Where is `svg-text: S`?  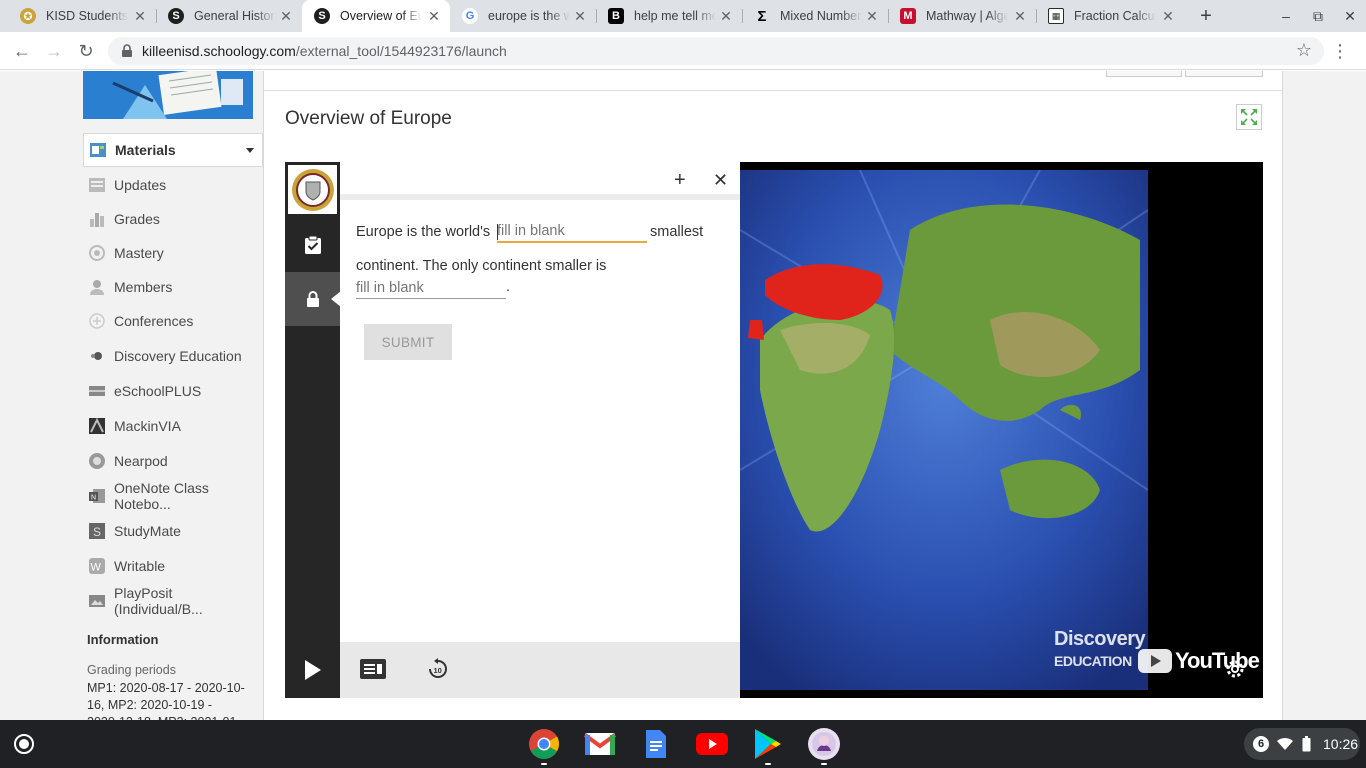
svg-text: S is located at coordinates (97, 532).